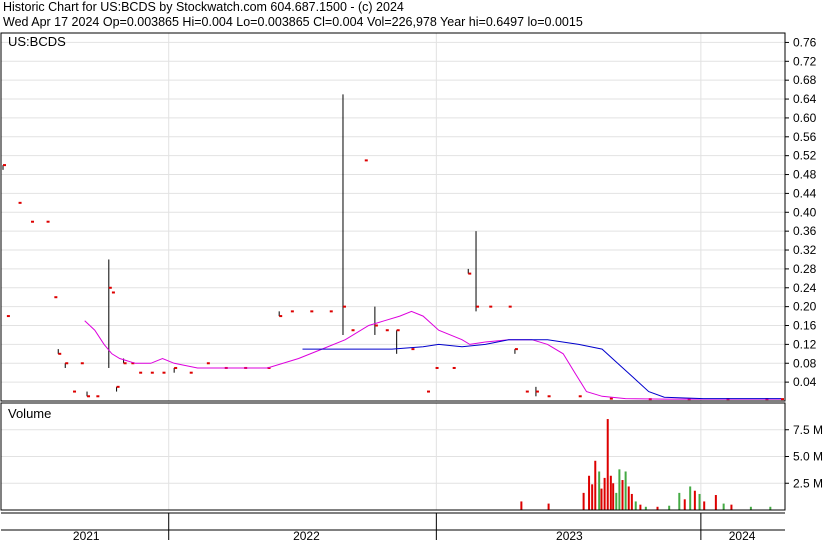  Describe the element at coordinates (805, 269) in the screenshot. I see `price-tick-label: 0.28` at that location.